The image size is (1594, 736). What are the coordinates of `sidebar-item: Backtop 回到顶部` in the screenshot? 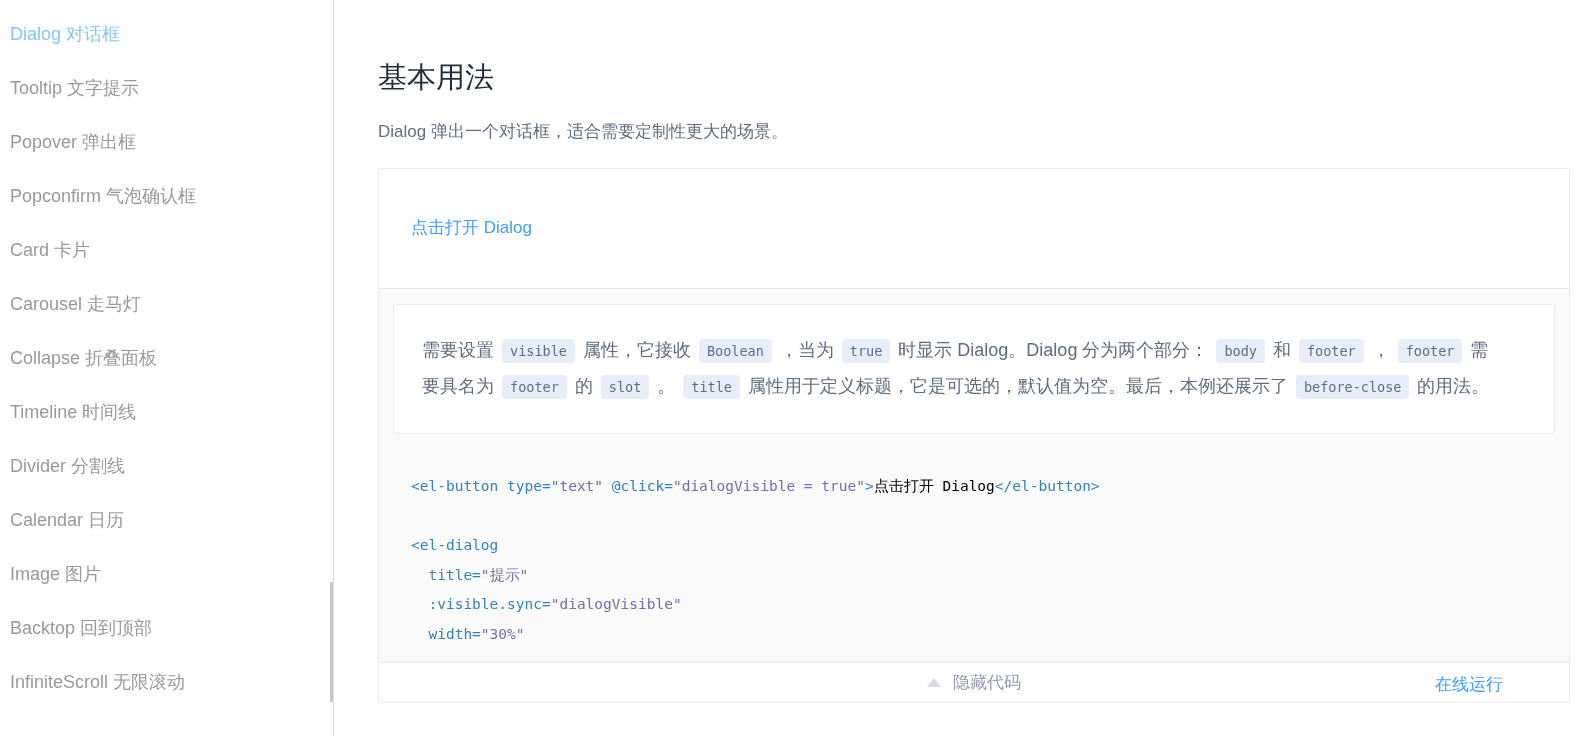 It's located at (166, 641).